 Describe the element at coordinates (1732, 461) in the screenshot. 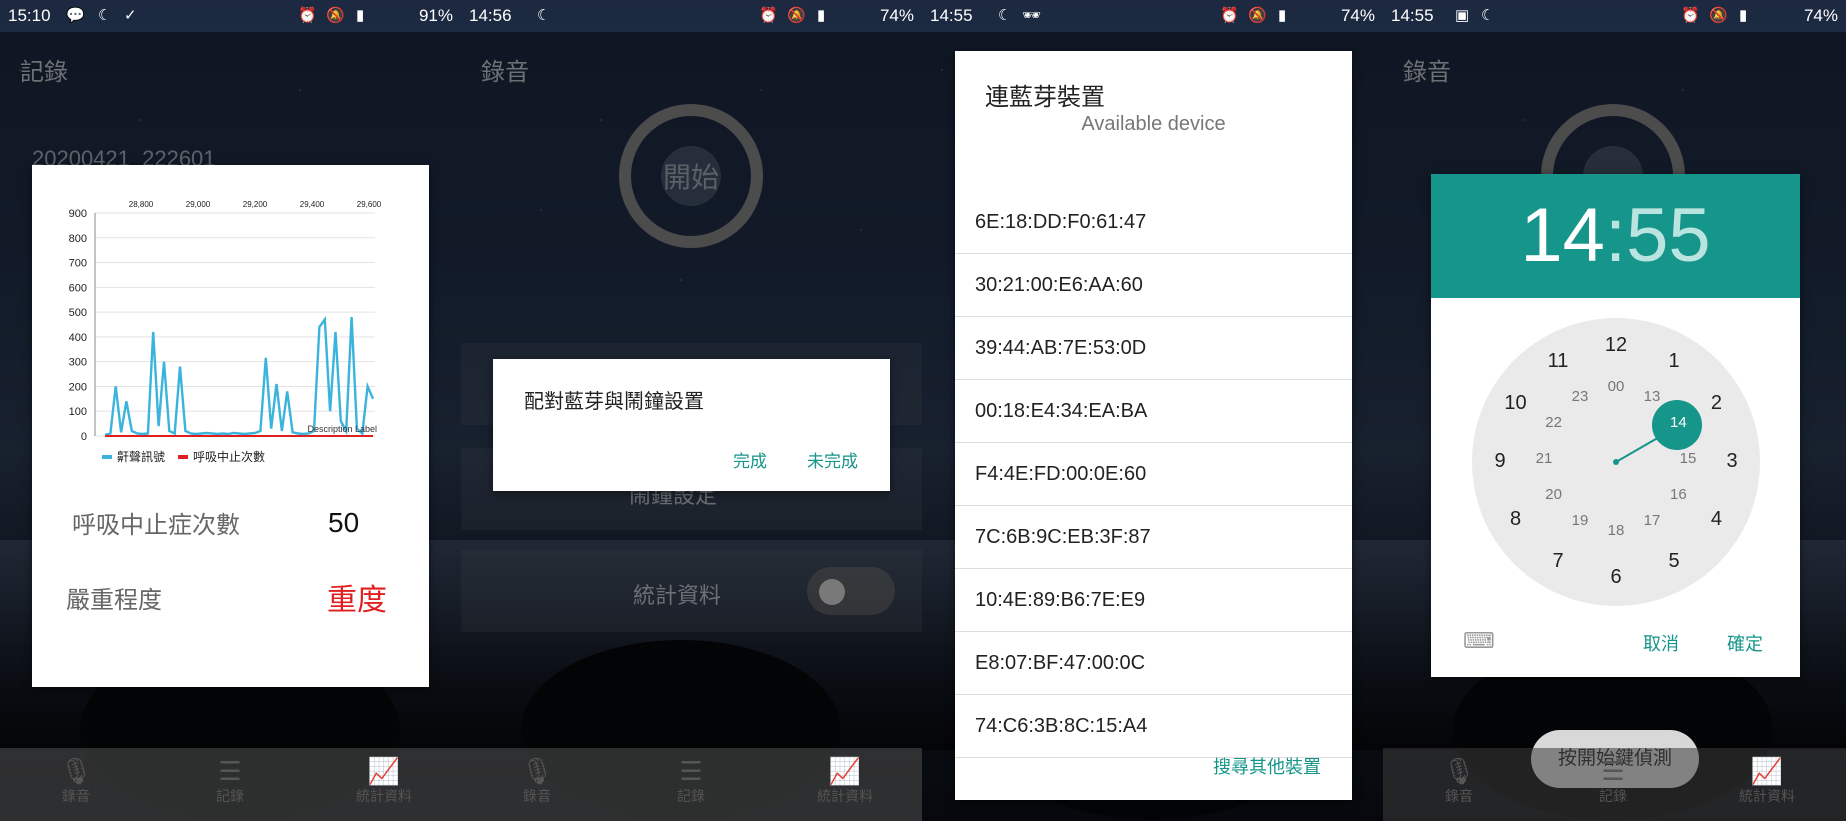

I see `outer-hour-3: 3` at that location.